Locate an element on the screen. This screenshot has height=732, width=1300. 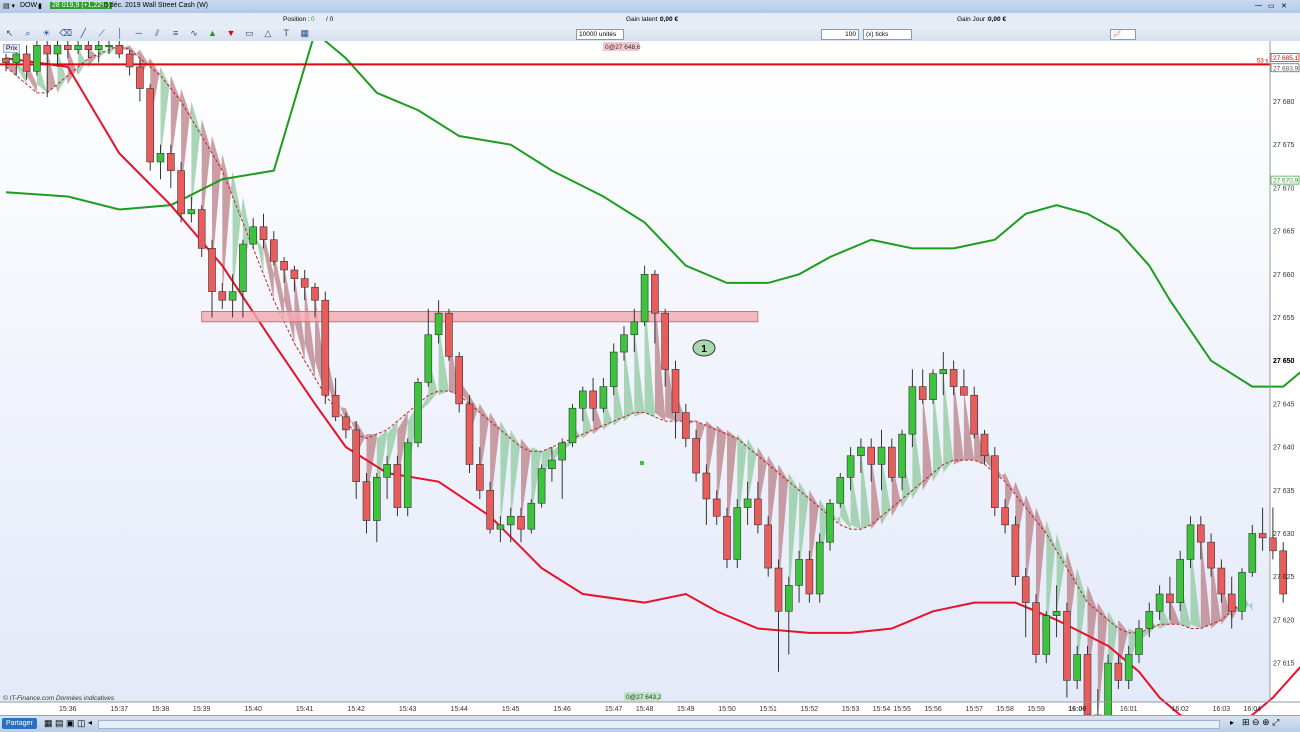
resistance-zone is located at coordinates (480, 317).